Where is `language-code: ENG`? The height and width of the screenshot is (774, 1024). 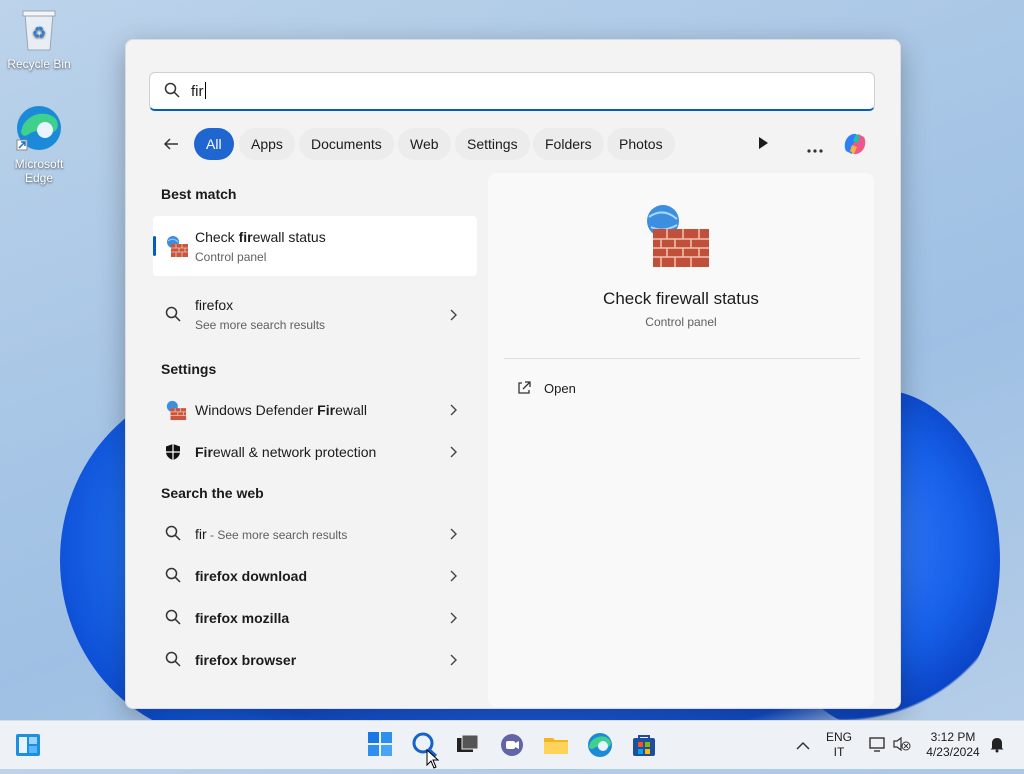 language-code: ENG is located at coordinates (838, 737).